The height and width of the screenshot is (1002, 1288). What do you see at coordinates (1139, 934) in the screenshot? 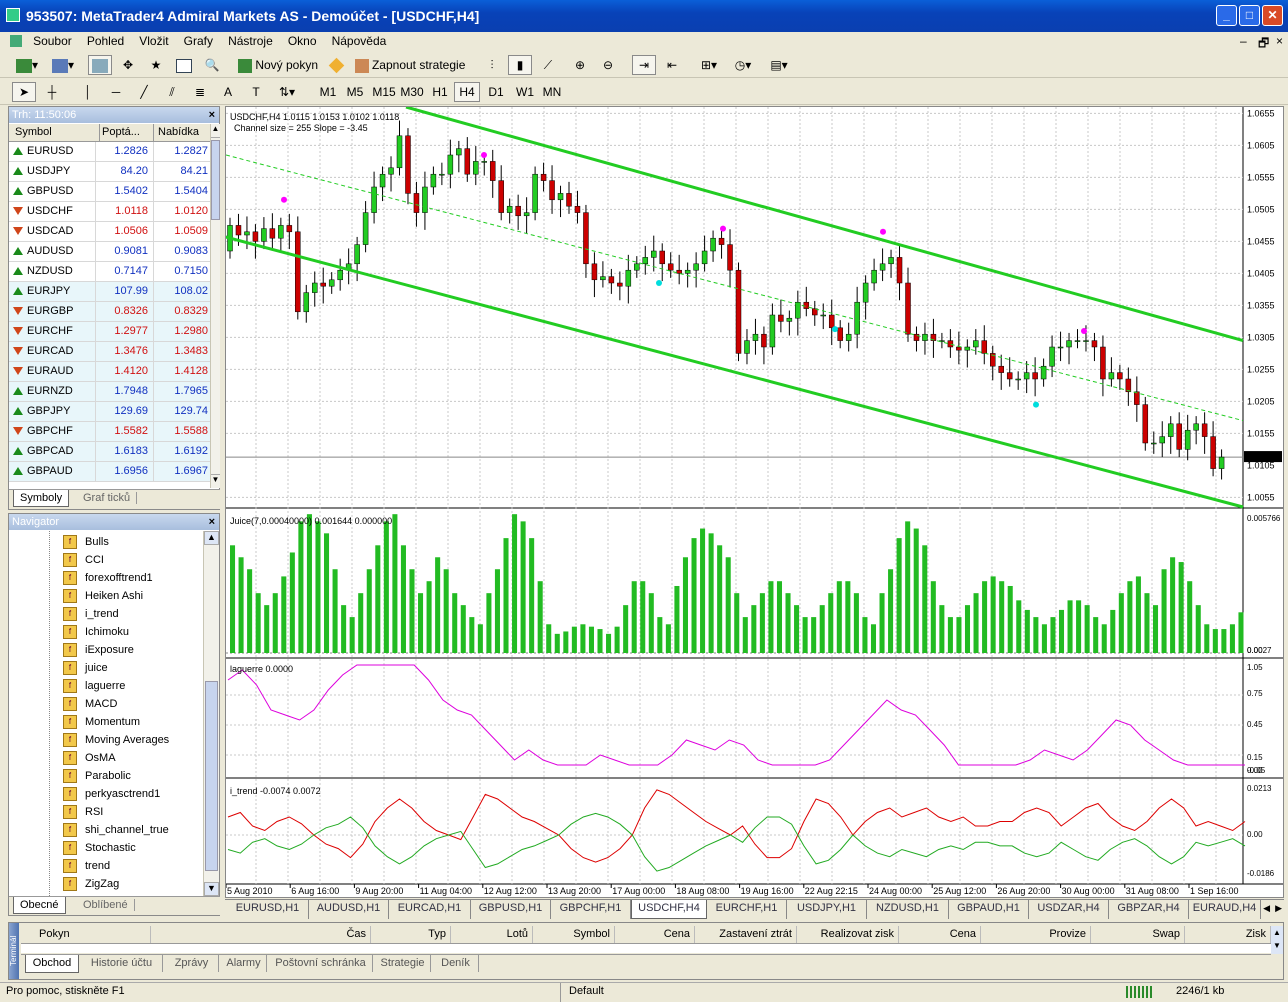
I see `terminal-col-header: Swap` at bounding box center [1139, 934].